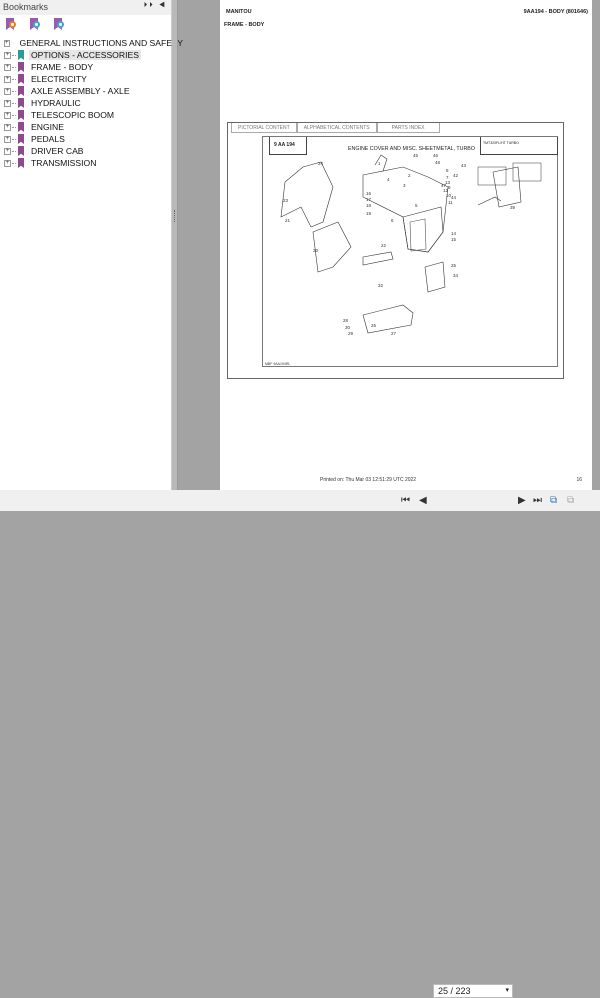 The height and width of the screenshot is (998, 600). What do you see at coordinates (464, 165) in the screenshot?
I see `part-callout: 43` at bounding box center [464, 165].